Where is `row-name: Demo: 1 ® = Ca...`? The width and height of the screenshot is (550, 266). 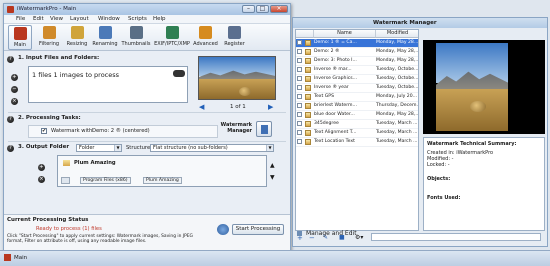 row-name: Demo: 1 ® = Ca... is located at coordinates (335, 42).